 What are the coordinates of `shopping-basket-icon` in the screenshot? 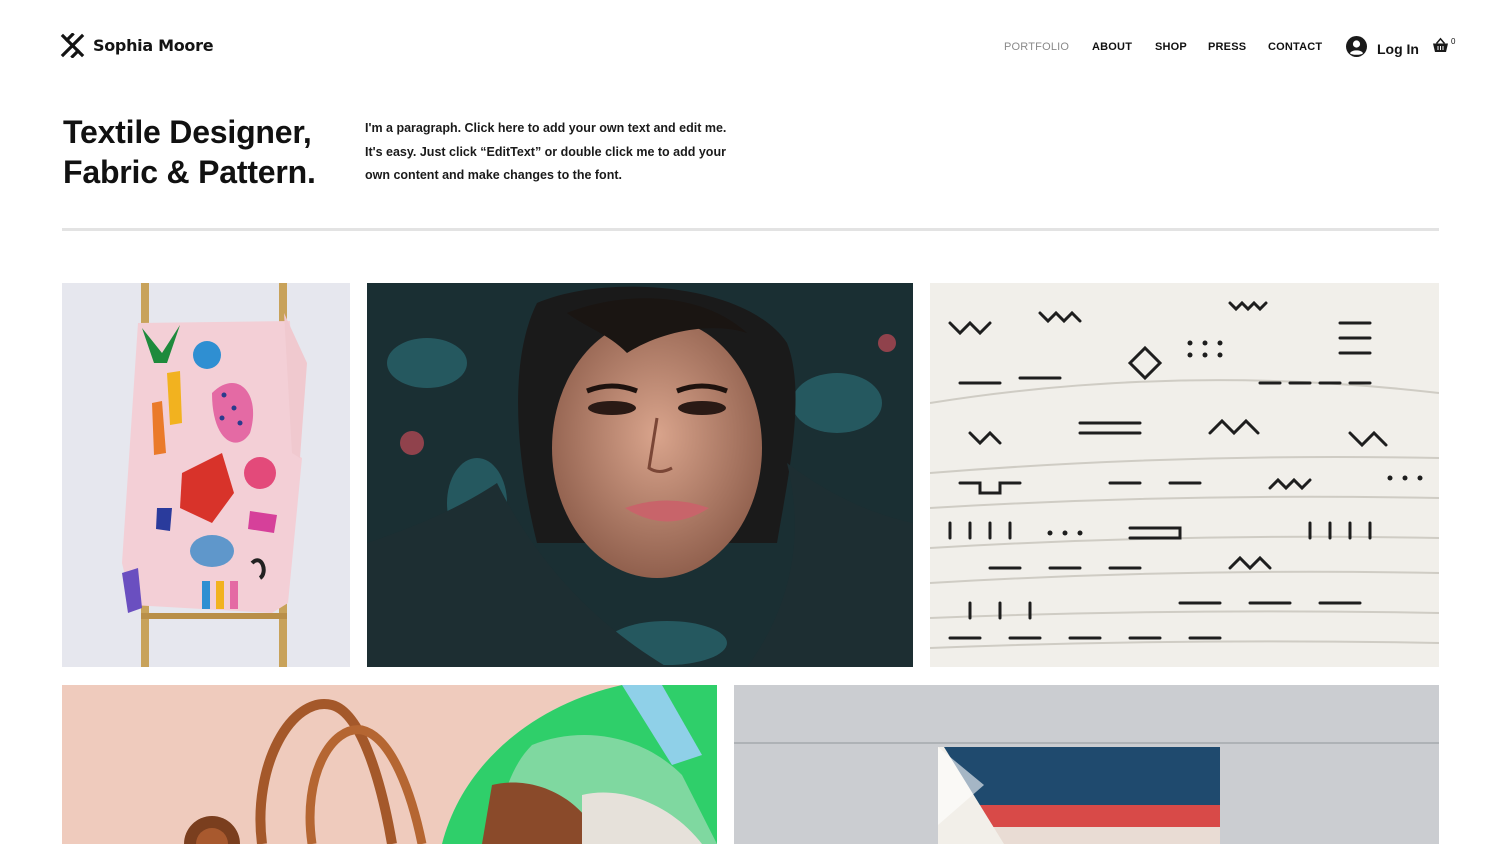 It's located at (1440, 47).